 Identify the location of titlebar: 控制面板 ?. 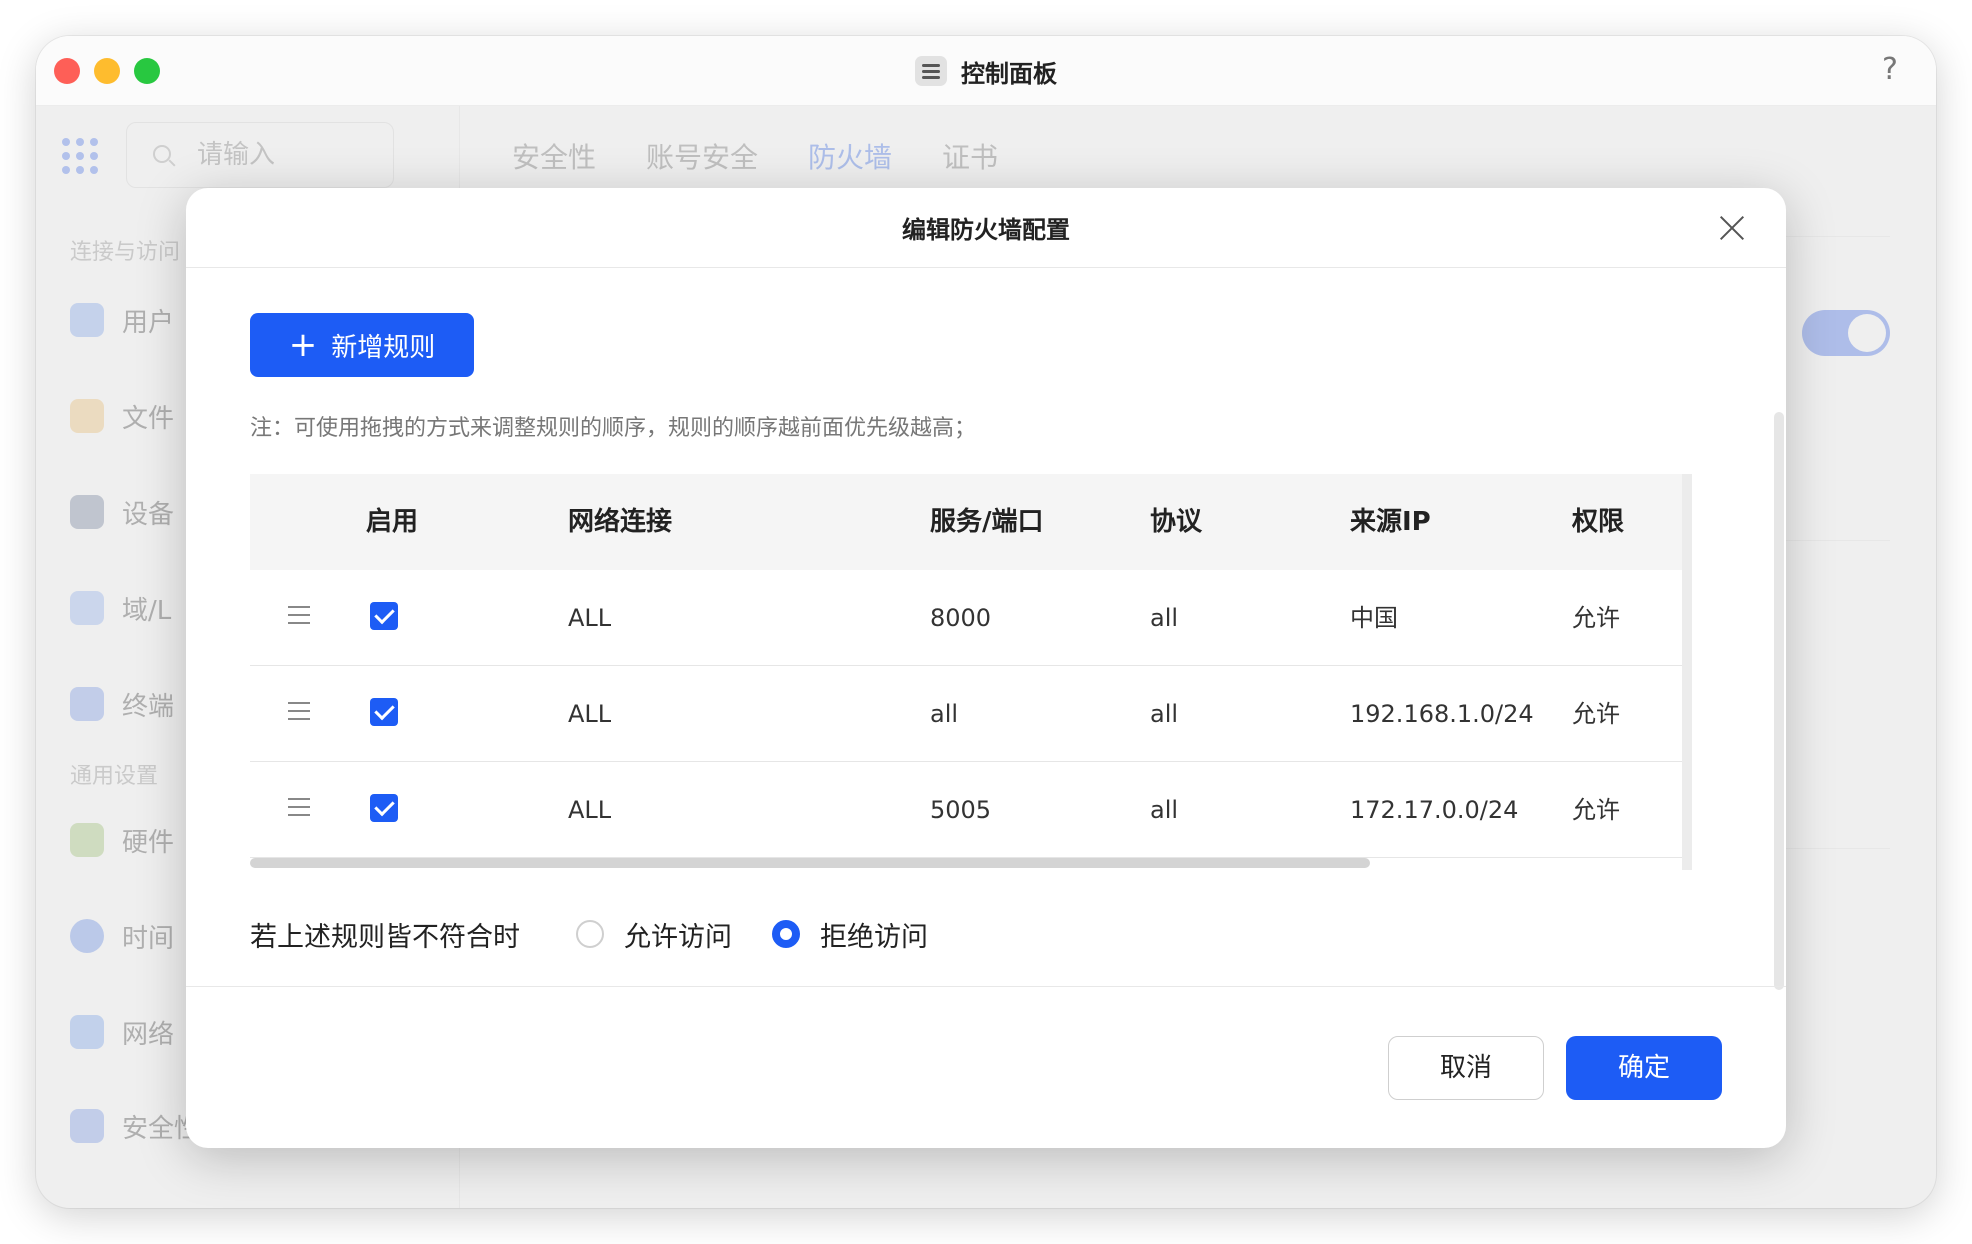
(986, 71).